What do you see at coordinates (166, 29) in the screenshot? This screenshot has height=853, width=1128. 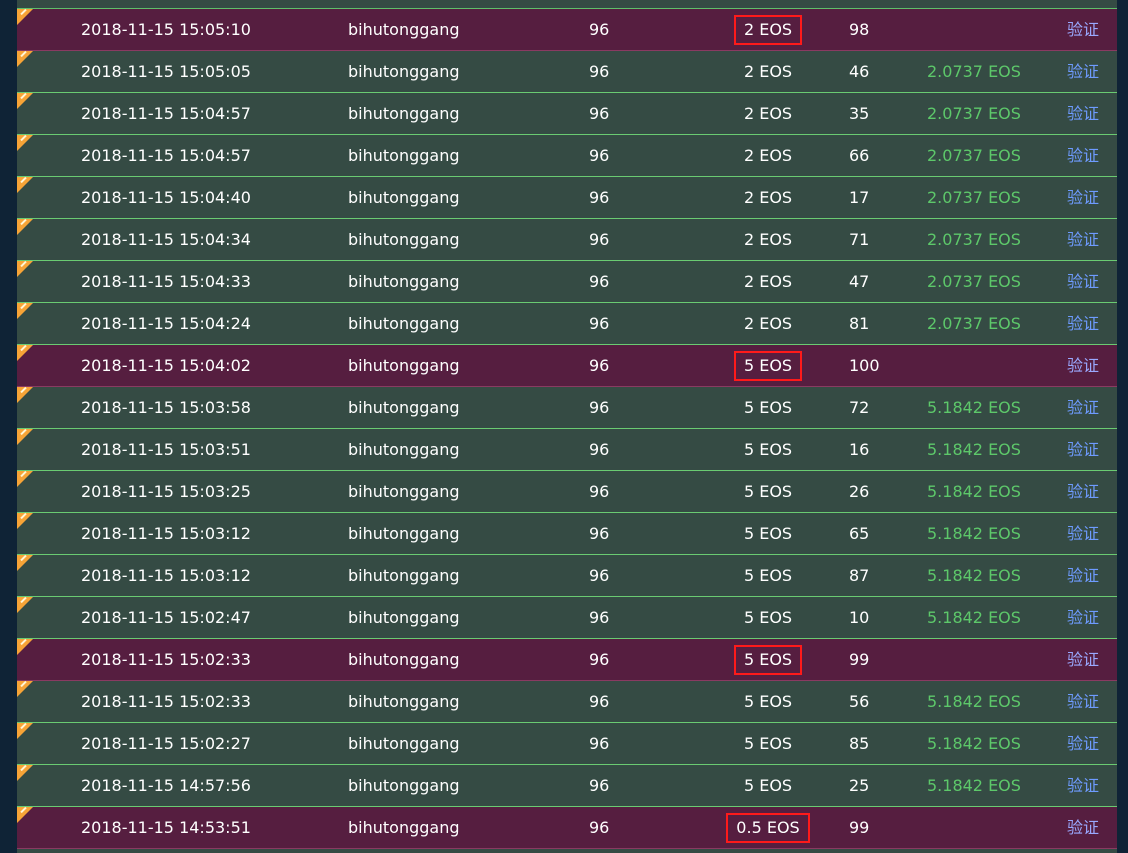 I see `bet-time: 2018-11-15 15:05:10` at bounding box center [166, 29].